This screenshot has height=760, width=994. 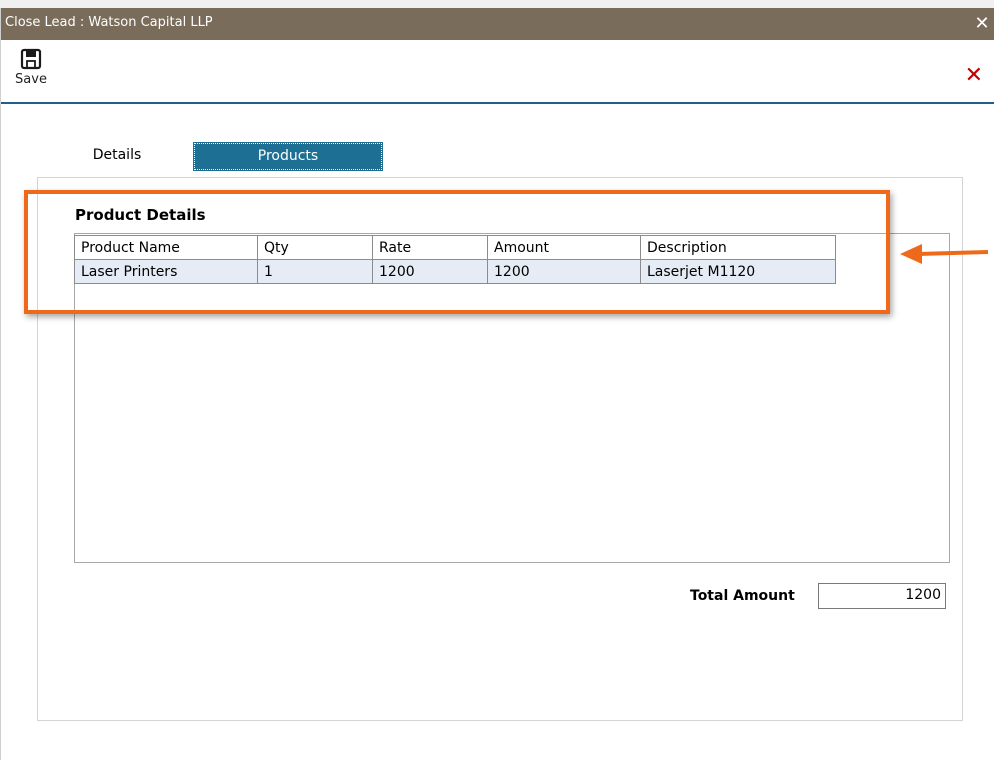 I want to click on window-titlebar: Close Lead : Watson Capital LLP ✕, so click(x=497, y=24).